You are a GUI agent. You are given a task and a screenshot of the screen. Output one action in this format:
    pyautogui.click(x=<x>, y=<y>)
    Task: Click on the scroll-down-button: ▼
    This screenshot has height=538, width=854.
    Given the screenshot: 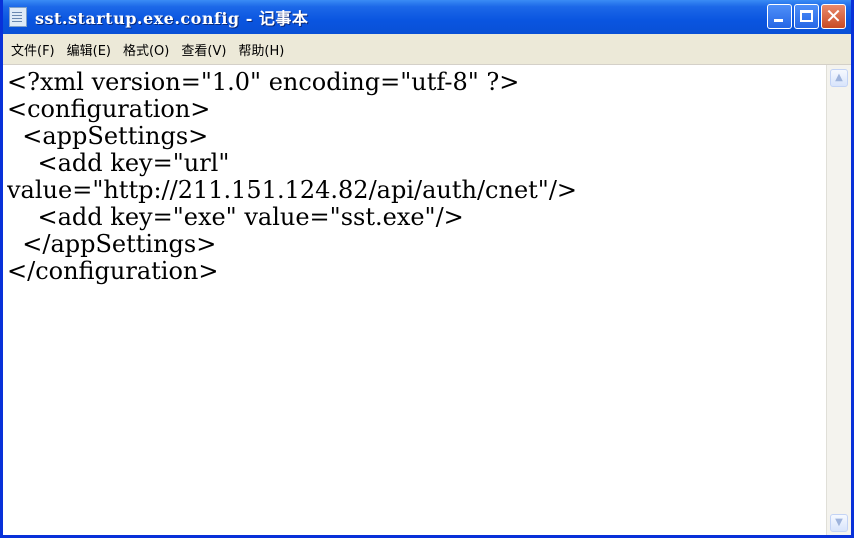 What is the action you would take?
    pyautogui.click(x=839, y=523)
    